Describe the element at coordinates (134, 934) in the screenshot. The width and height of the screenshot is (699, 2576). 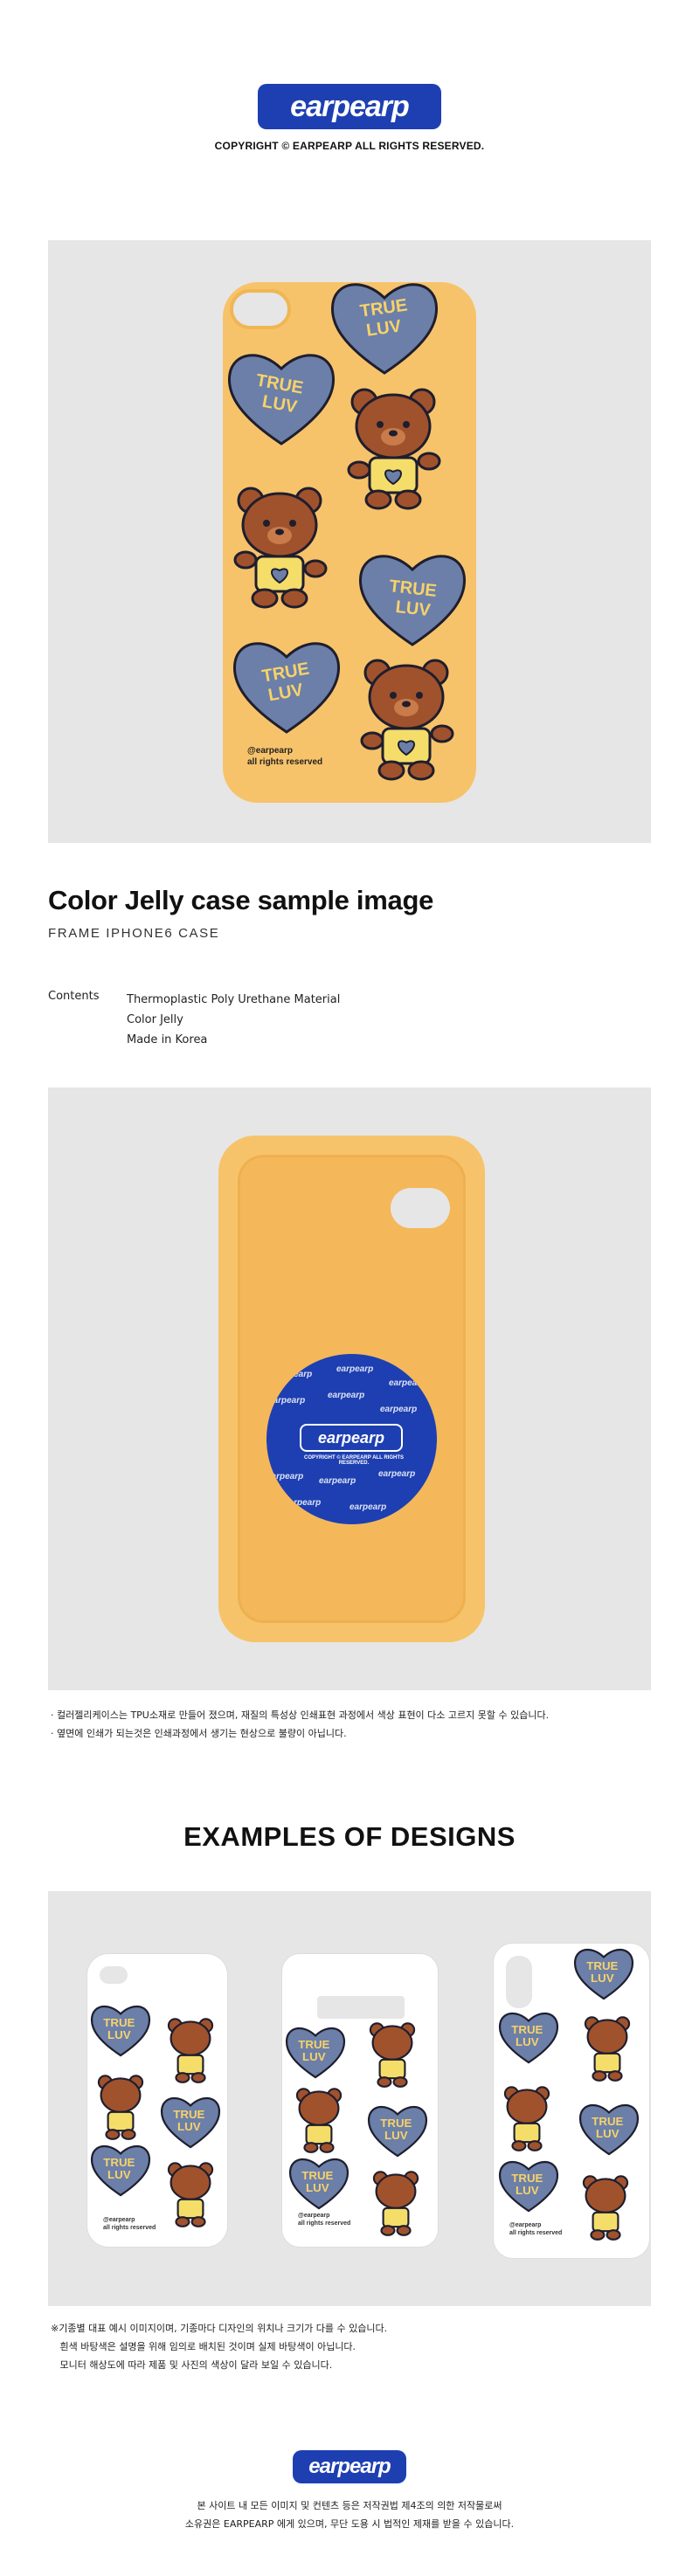
I see `page-subtitle: FRAME IPHONE6 CASE` at that location.